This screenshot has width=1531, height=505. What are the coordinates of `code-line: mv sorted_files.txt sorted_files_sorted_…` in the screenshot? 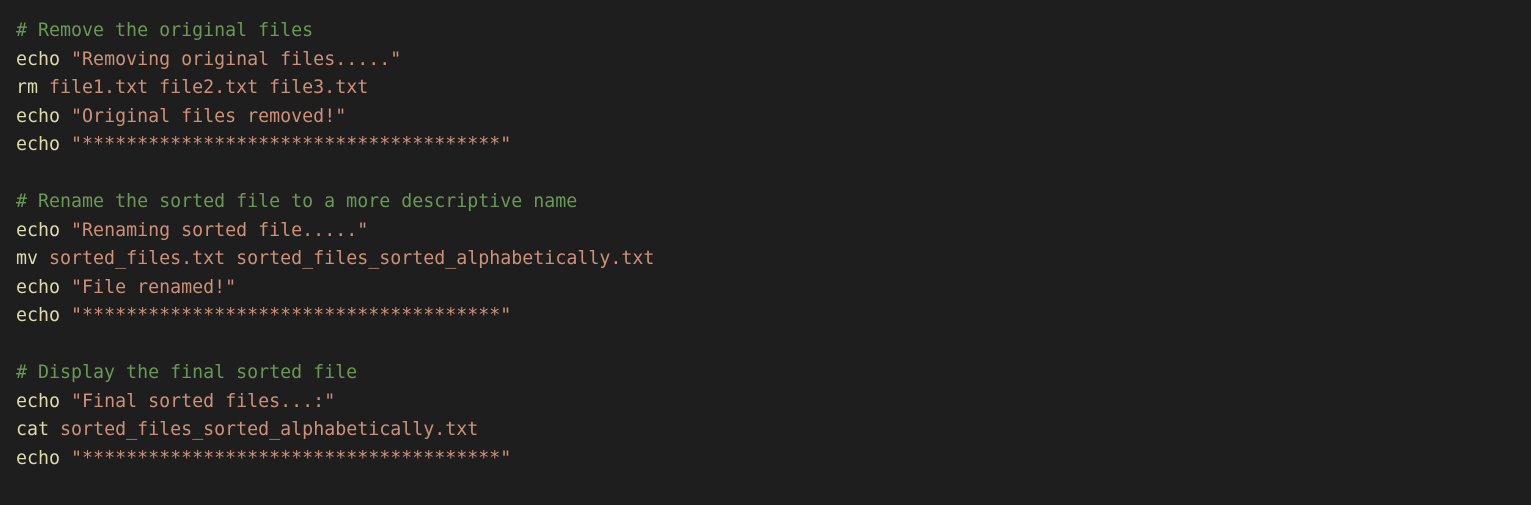 It's located at (765, 259).